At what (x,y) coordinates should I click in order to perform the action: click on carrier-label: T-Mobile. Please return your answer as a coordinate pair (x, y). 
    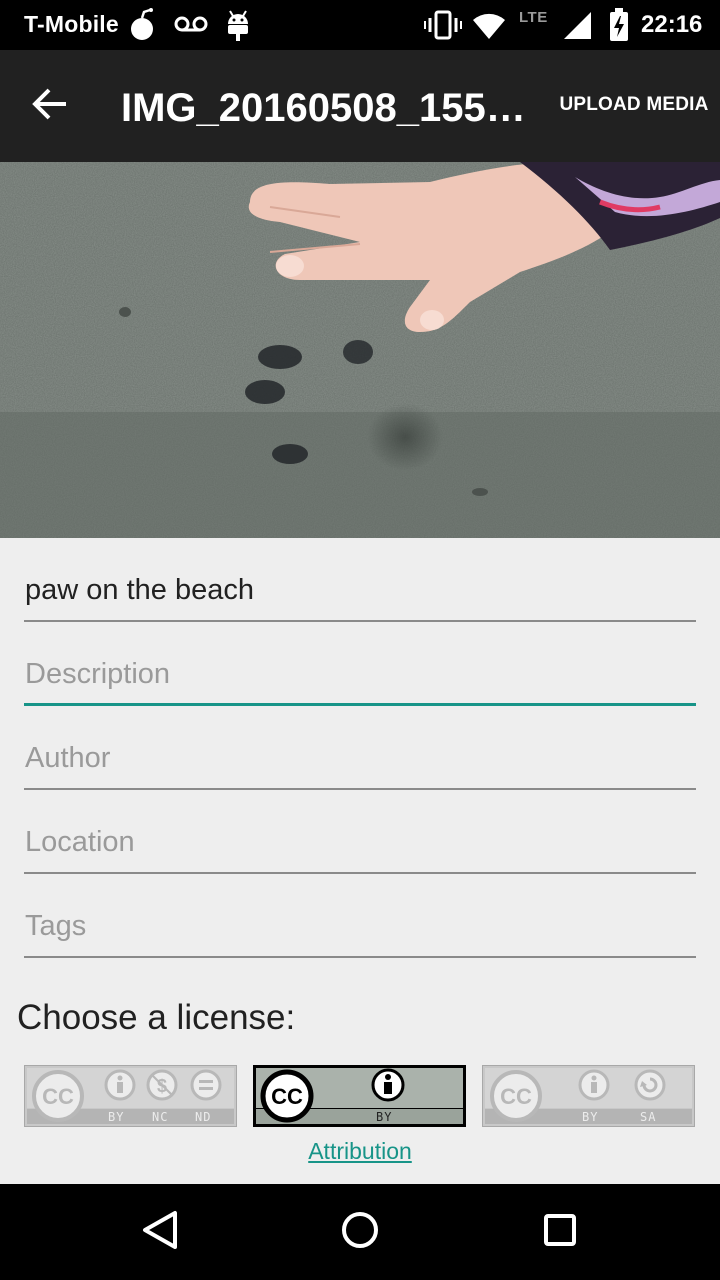
    Looking at the image, I should click on (71, 24).